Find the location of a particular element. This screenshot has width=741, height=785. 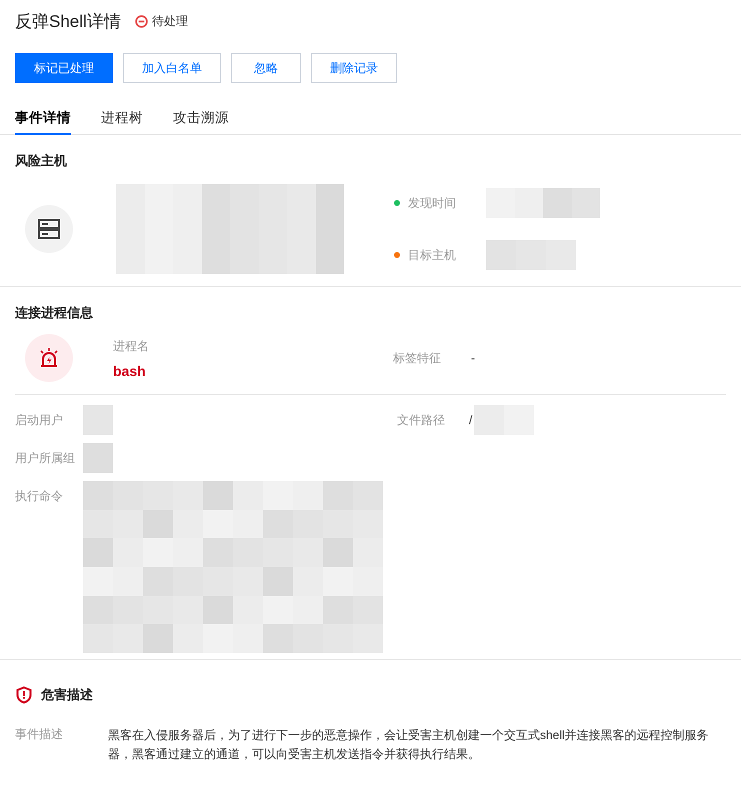

section-title: 危害描述 is located at coordinates (67, 695).